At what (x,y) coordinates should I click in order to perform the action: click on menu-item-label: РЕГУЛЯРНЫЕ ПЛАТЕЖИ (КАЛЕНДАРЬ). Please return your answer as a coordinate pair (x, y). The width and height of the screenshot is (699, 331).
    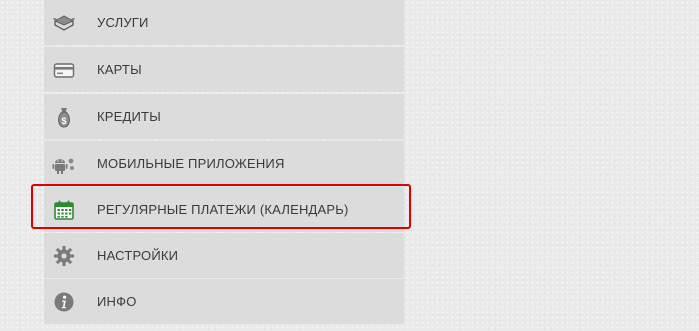
    Looking at the image, I should click on (223, 209).